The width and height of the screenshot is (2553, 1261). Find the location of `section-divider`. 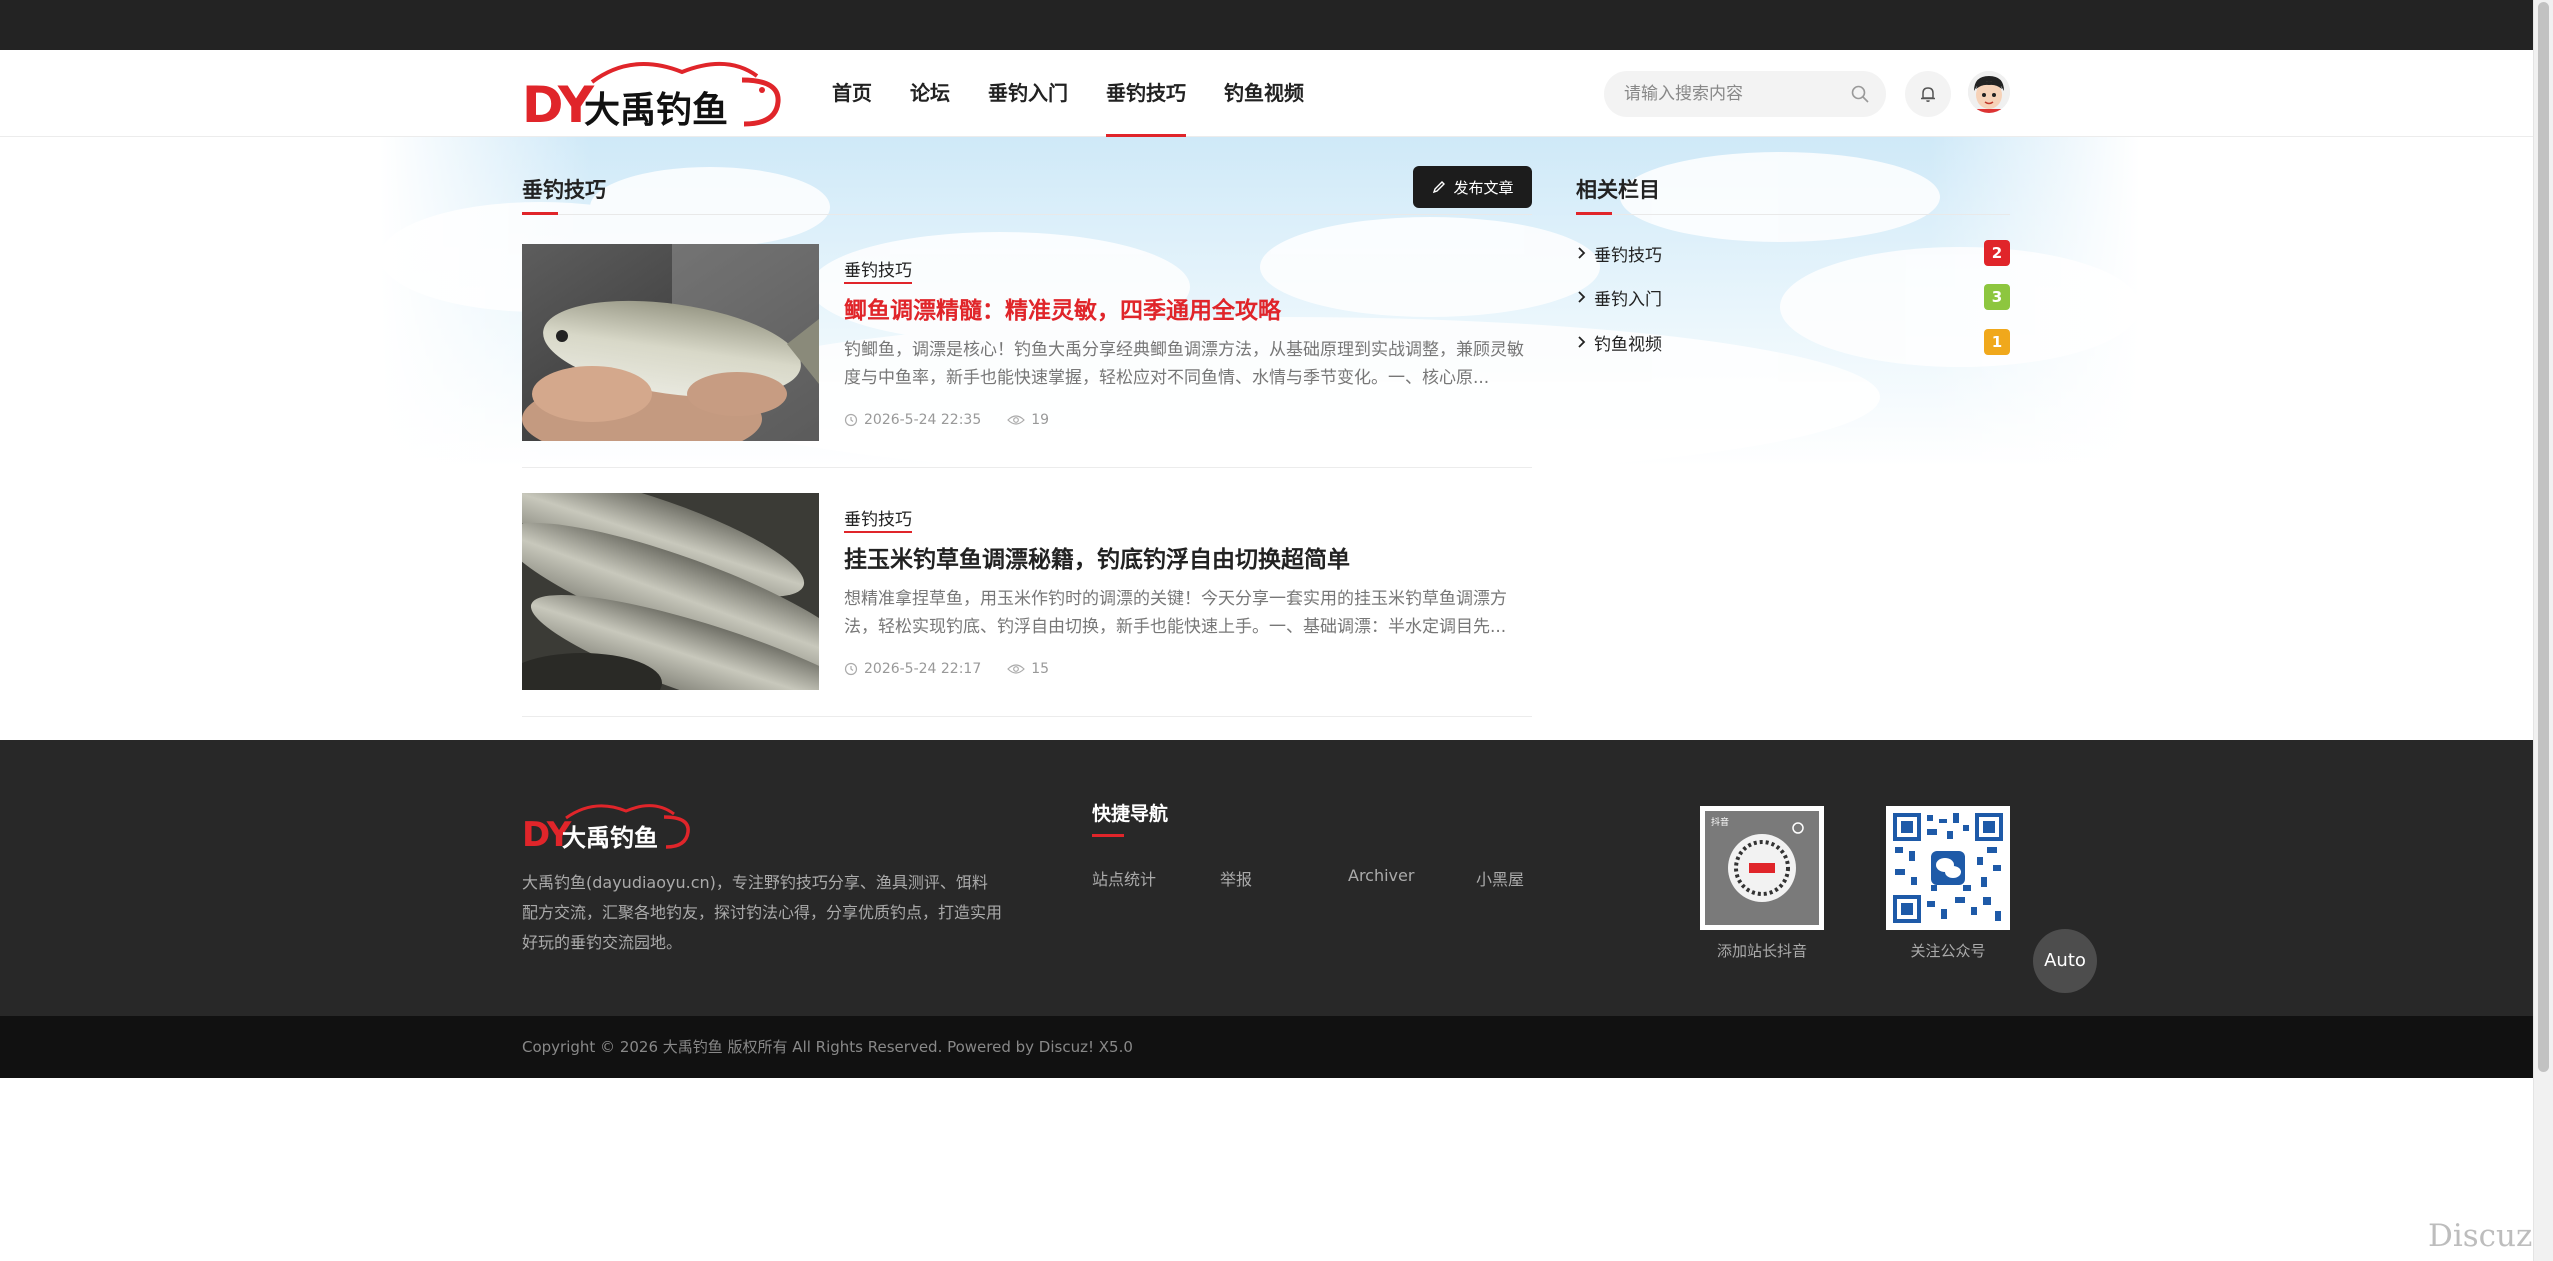

section-divider is located at coordinates (1027, 214).